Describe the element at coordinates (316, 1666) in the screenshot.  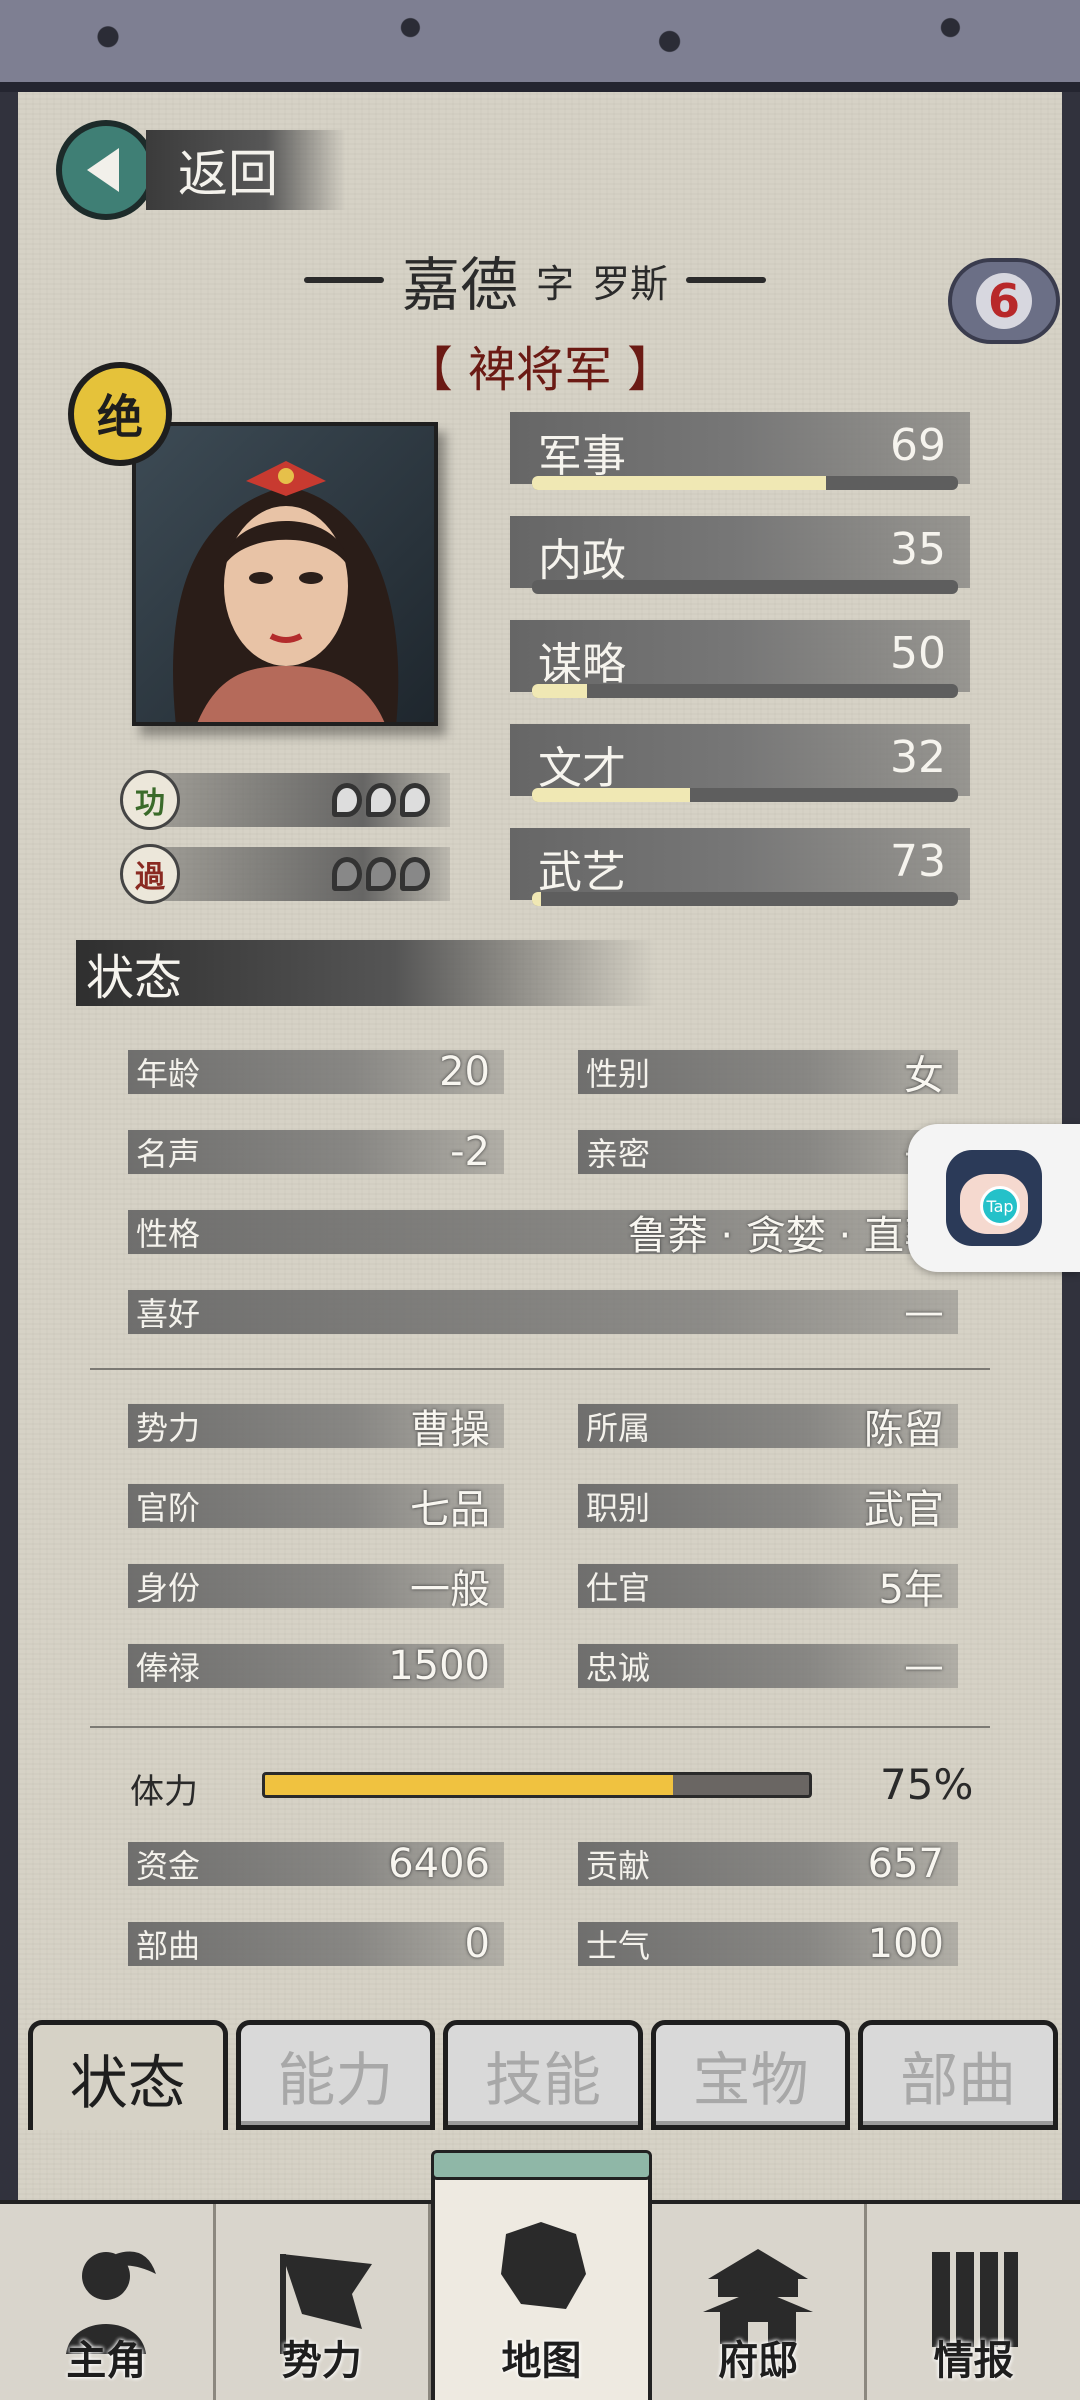
I see `info-salary: 俸禄 1500` at that location.